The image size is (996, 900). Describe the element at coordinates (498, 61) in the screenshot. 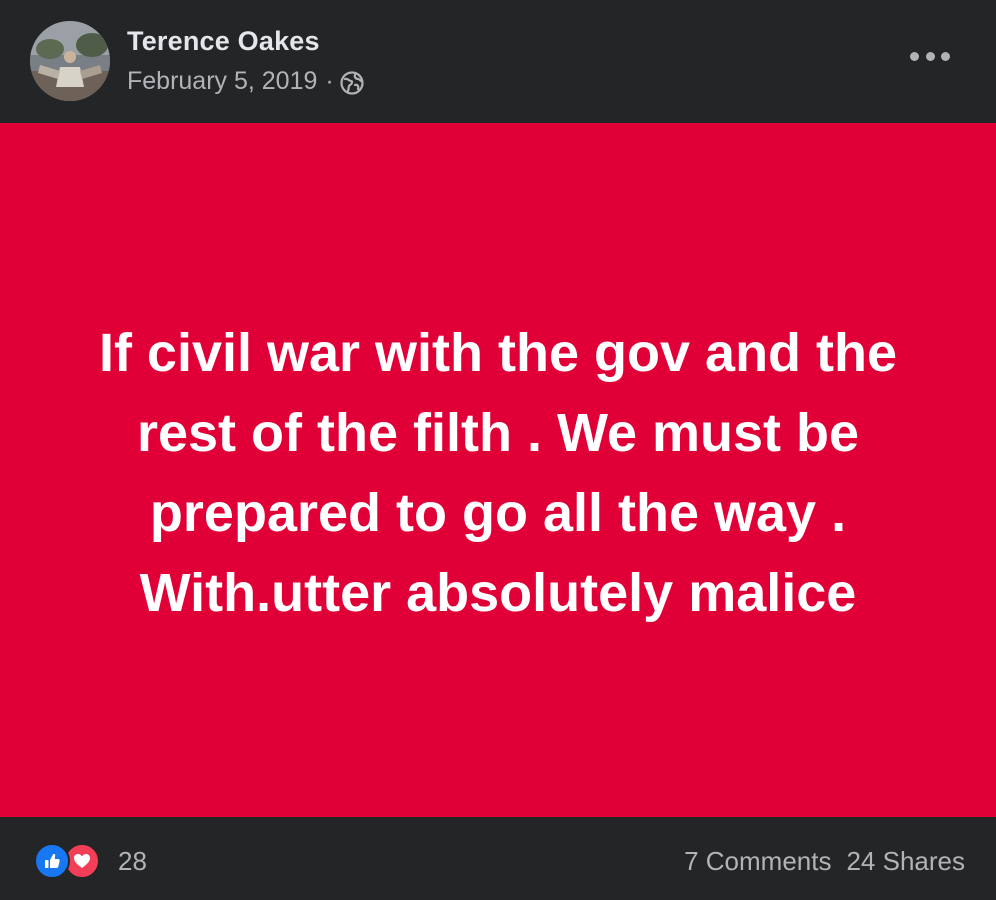

I see `post-header: Terence Oakes February 5, 2019 ·` at that location.